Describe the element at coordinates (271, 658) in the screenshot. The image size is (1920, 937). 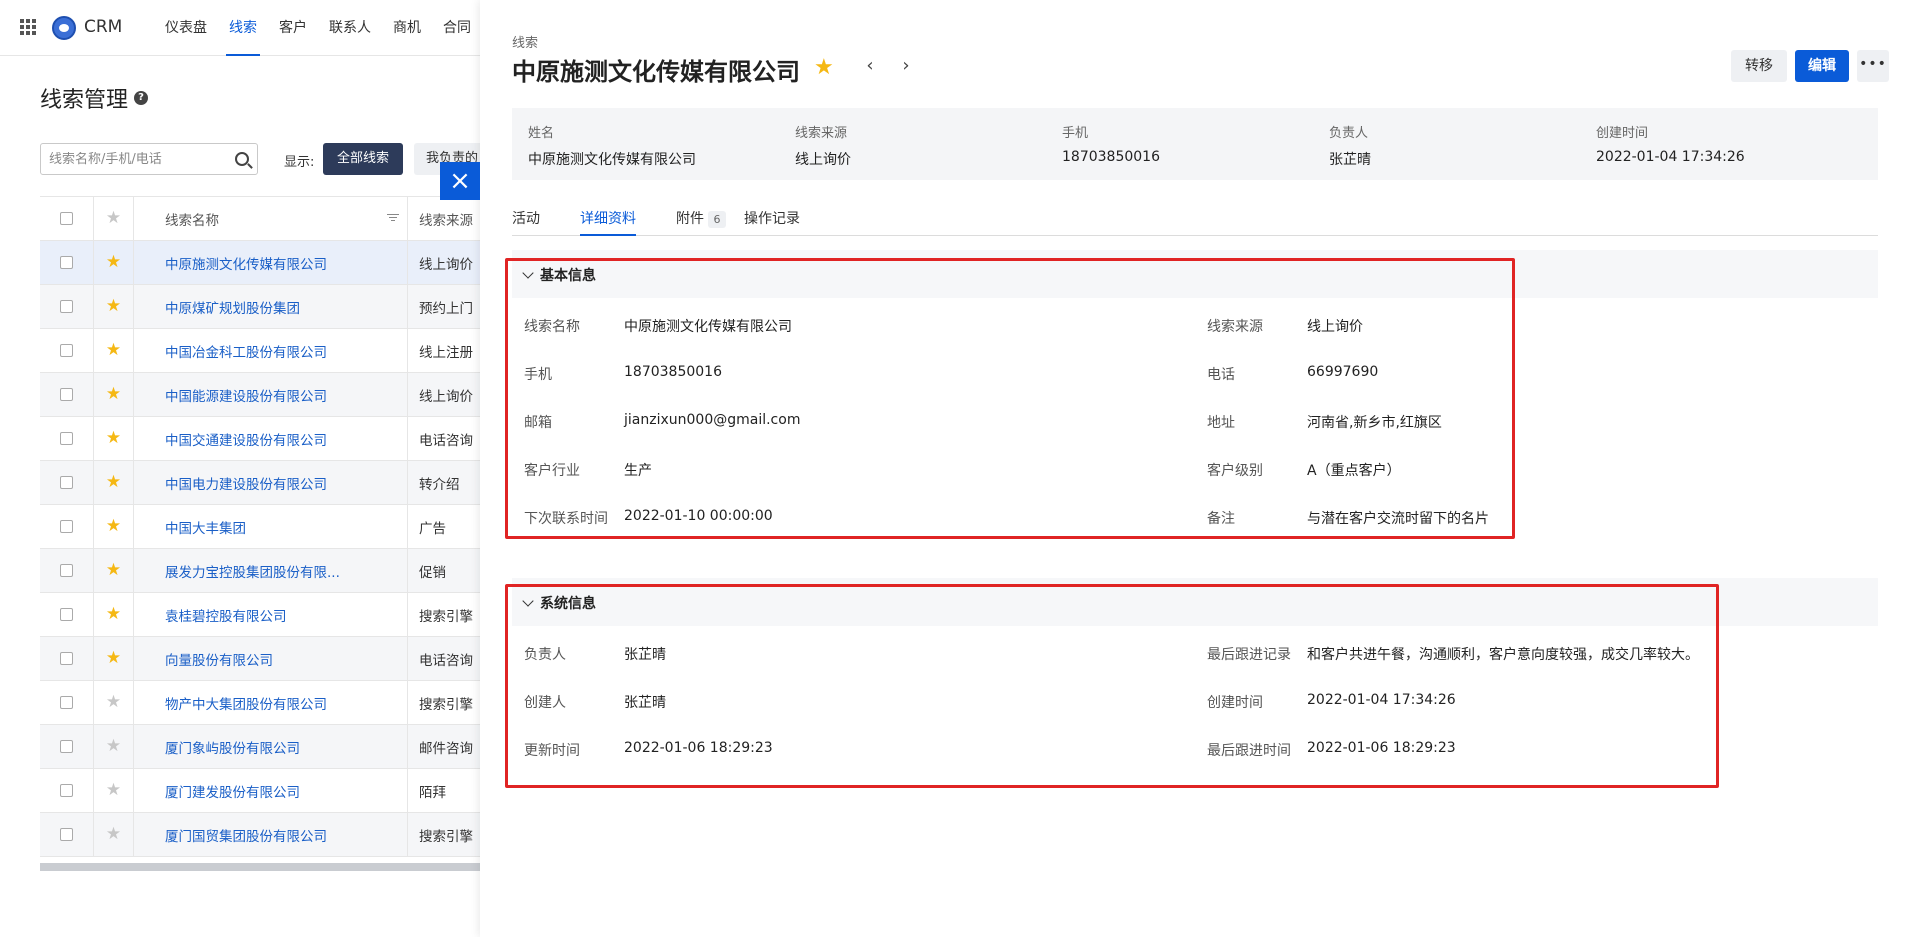
I see `lead-name-link: 向量股份有限公司` at that location.